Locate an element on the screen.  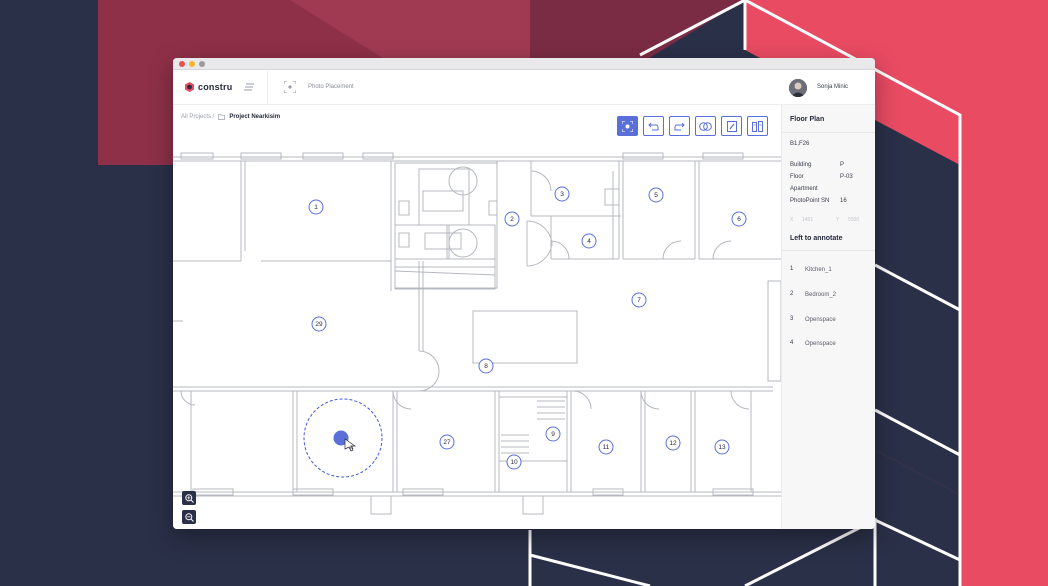
redo-button is located at coordinates (679, 126).